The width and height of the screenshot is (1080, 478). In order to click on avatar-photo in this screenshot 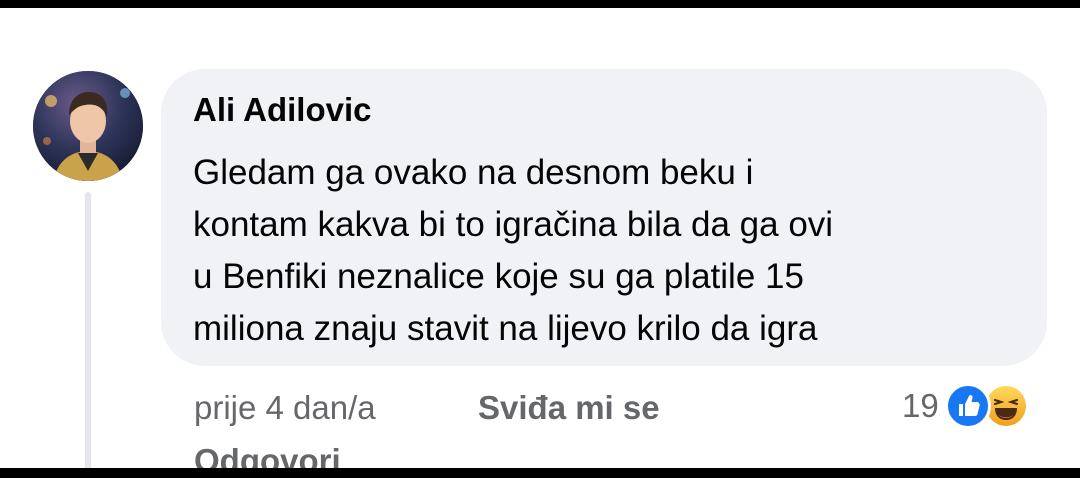, I will do `click(88, 126)`.